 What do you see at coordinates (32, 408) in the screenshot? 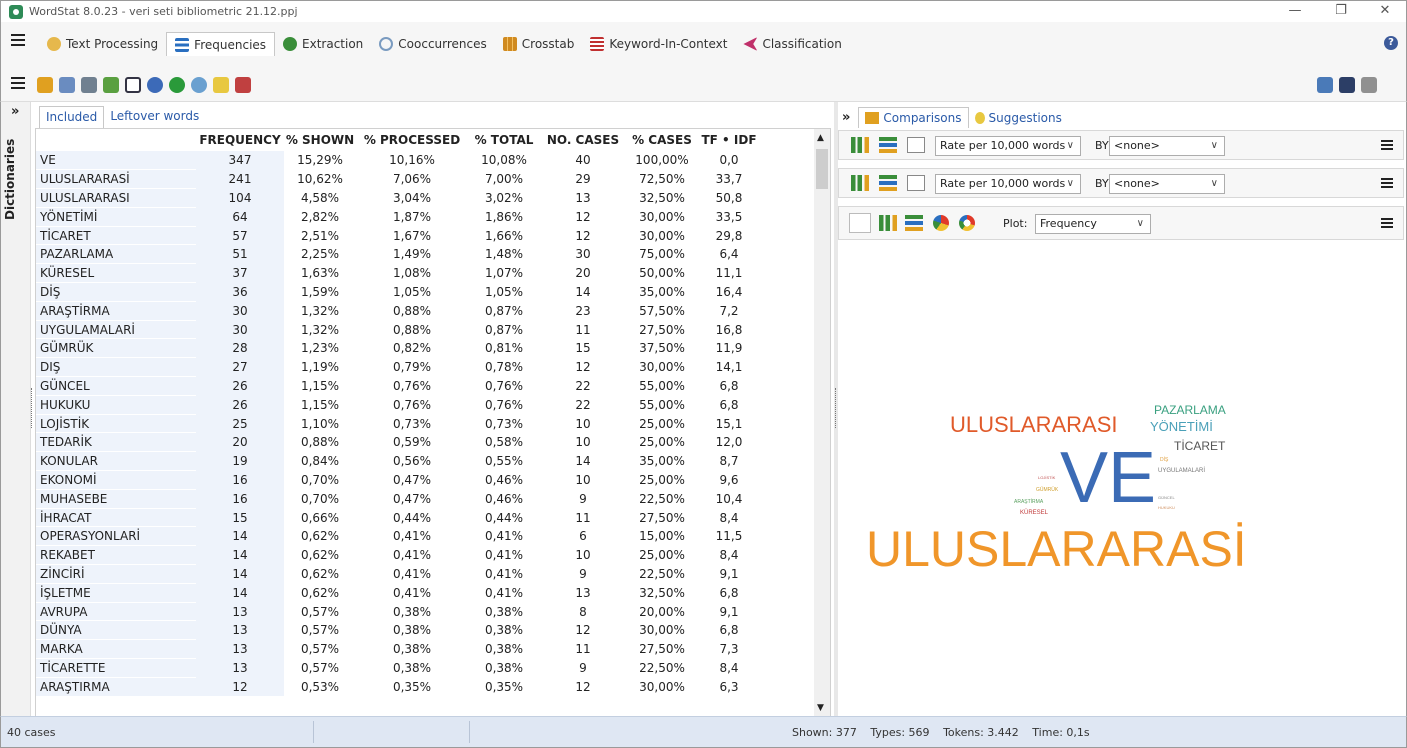
I see `splitter-grip` at bounding box center [32, 408].